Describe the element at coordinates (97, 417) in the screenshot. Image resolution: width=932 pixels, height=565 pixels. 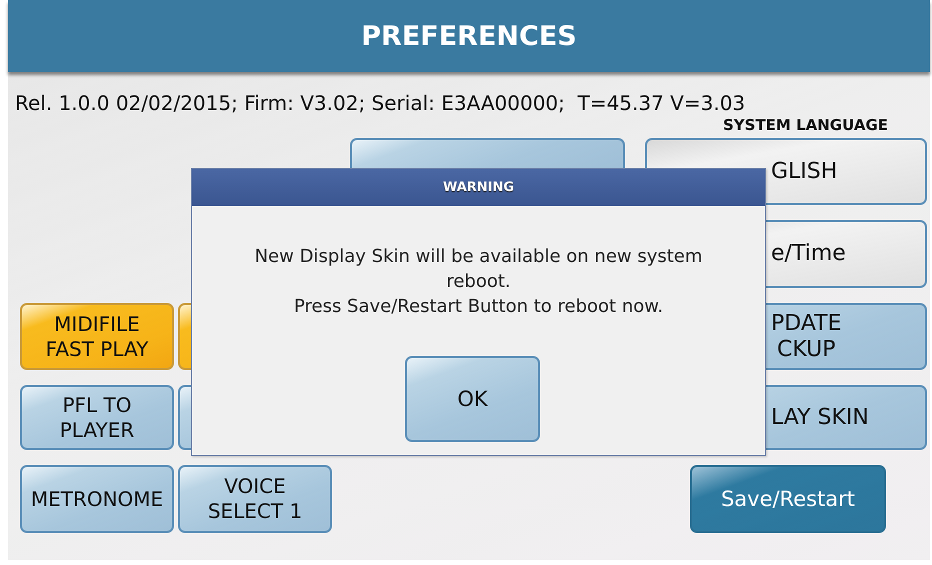
I see `option-button: PFL TO PLAYER` at that location.